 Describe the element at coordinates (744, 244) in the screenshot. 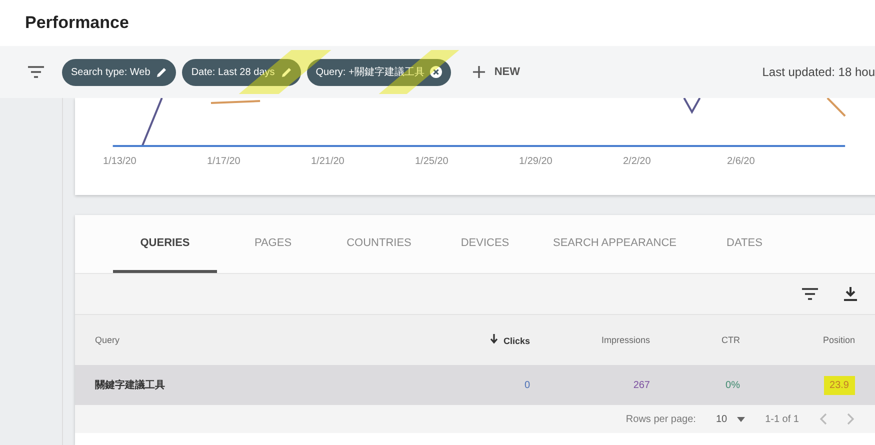

I see `tab: DATES` at that location.